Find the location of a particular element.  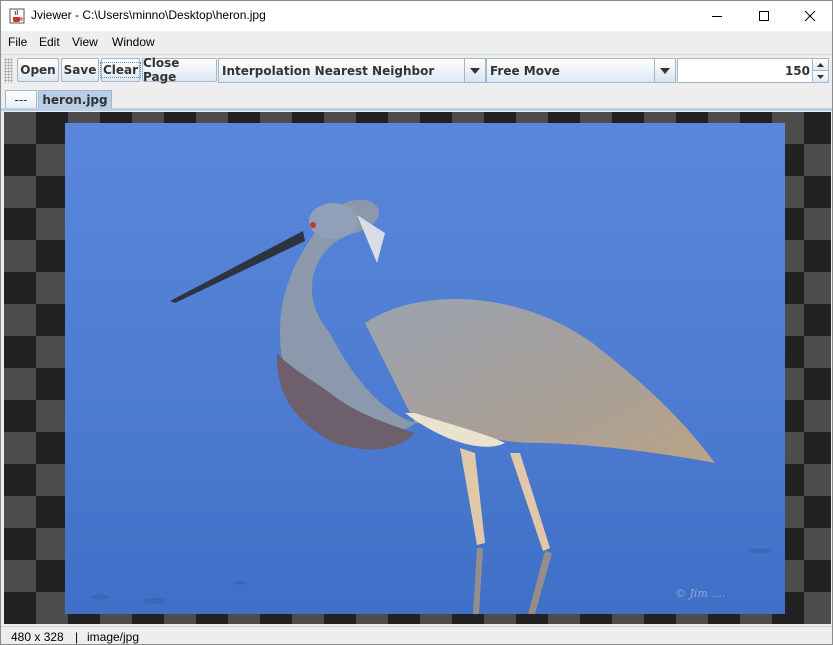

image-mime-type: image/jpg is located at coordinates (113, 637).